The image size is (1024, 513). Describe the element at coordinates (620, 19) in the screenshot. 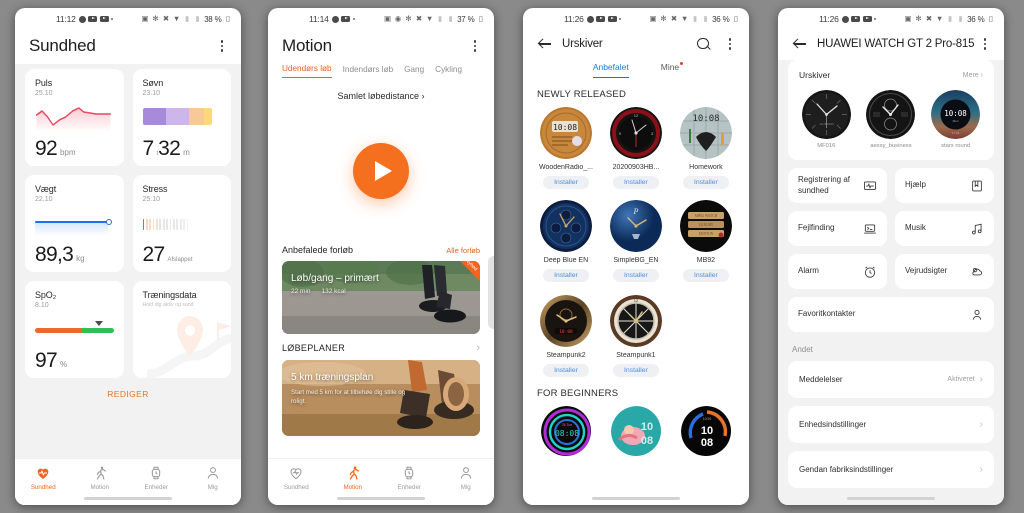

I see `more-notifications-dot` at that location.